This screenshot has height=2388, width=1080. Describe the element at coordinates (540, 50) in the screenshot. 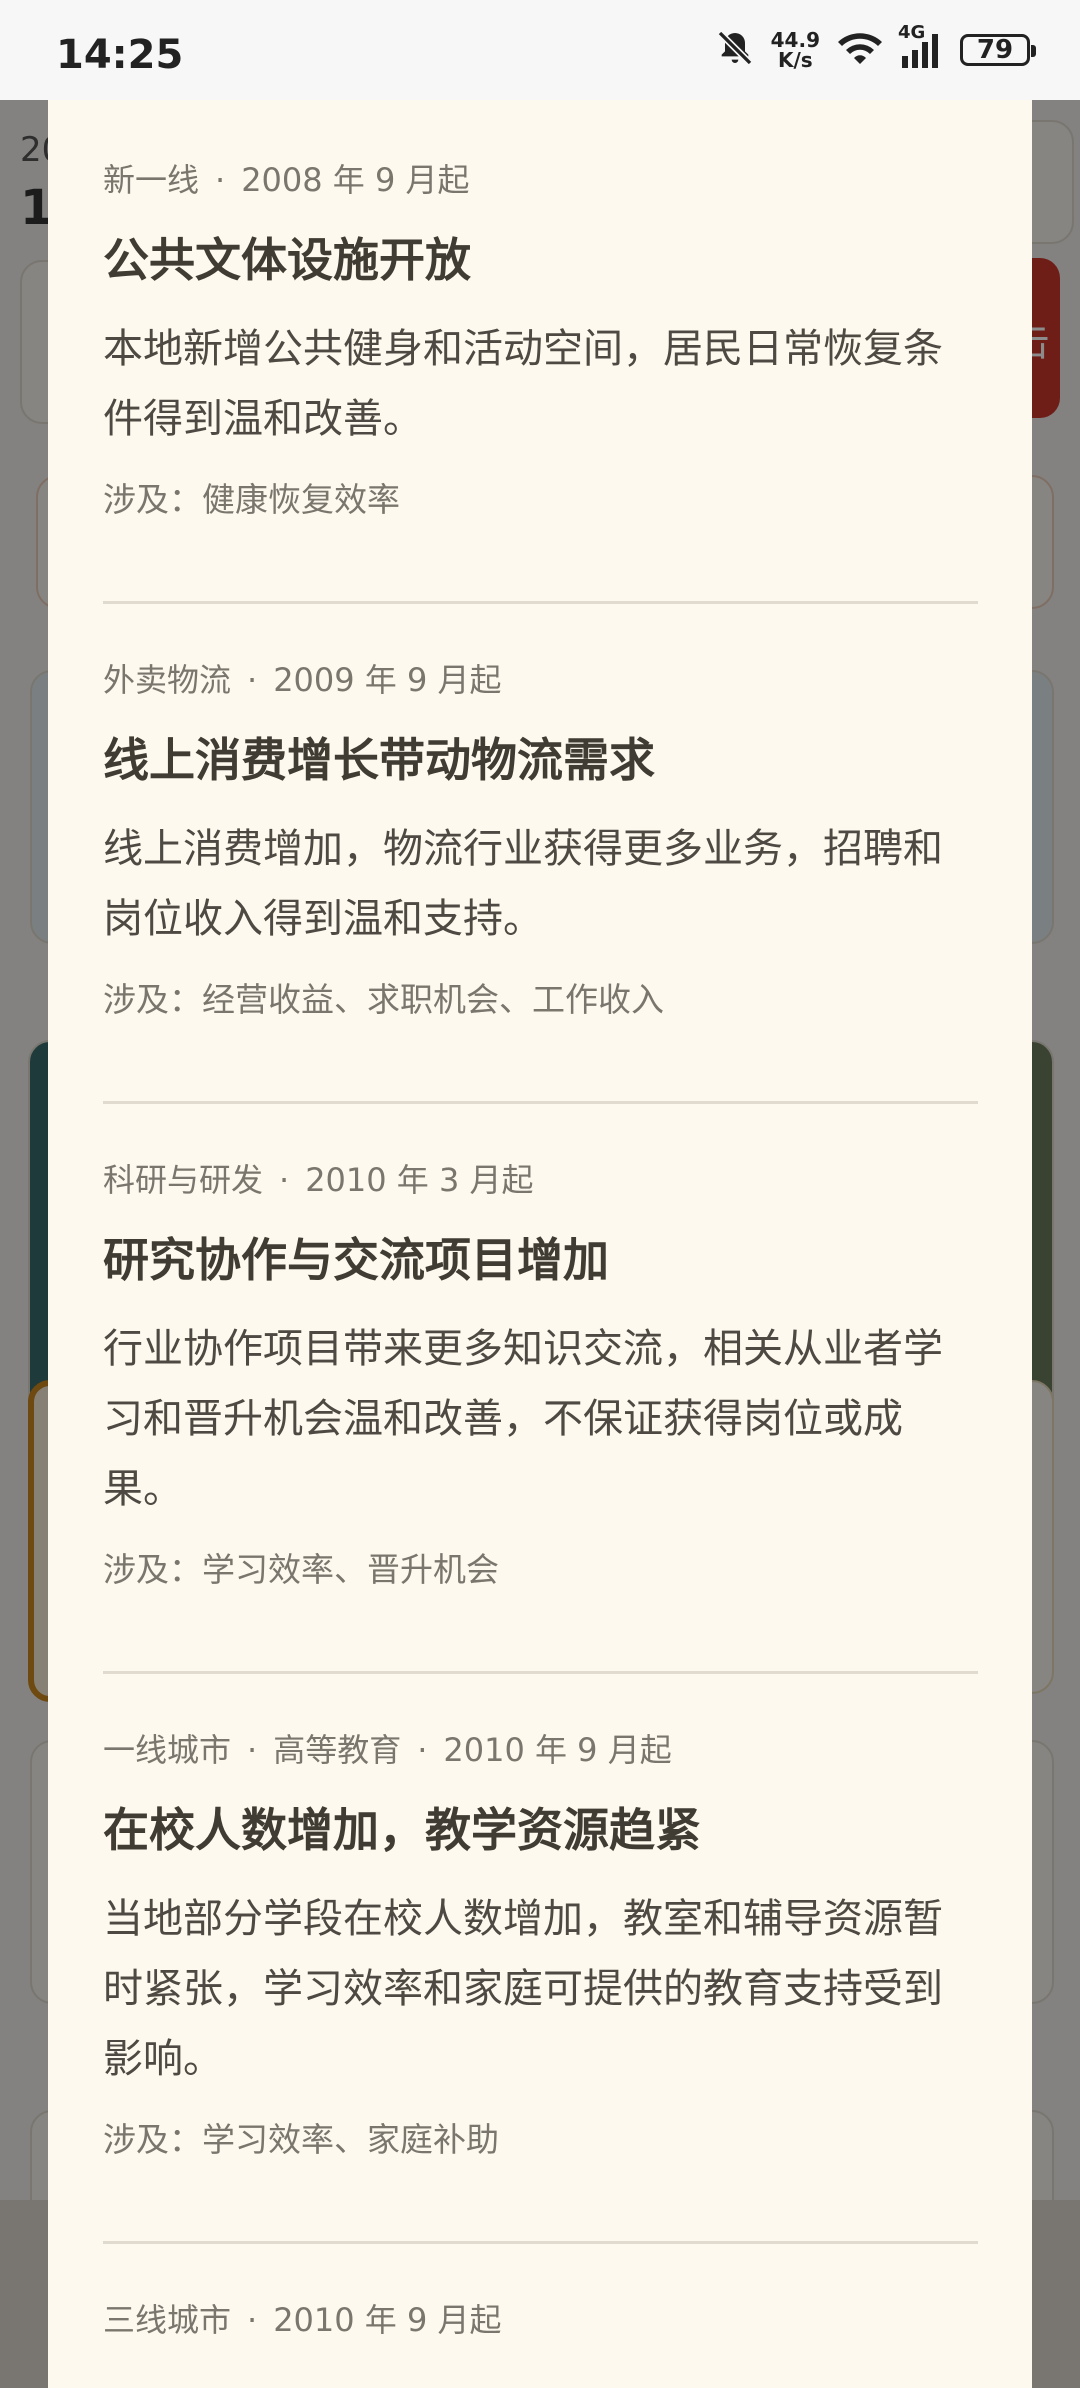

I see `status-bar: 14:25 44.9 K/s 4G 79` at that location.